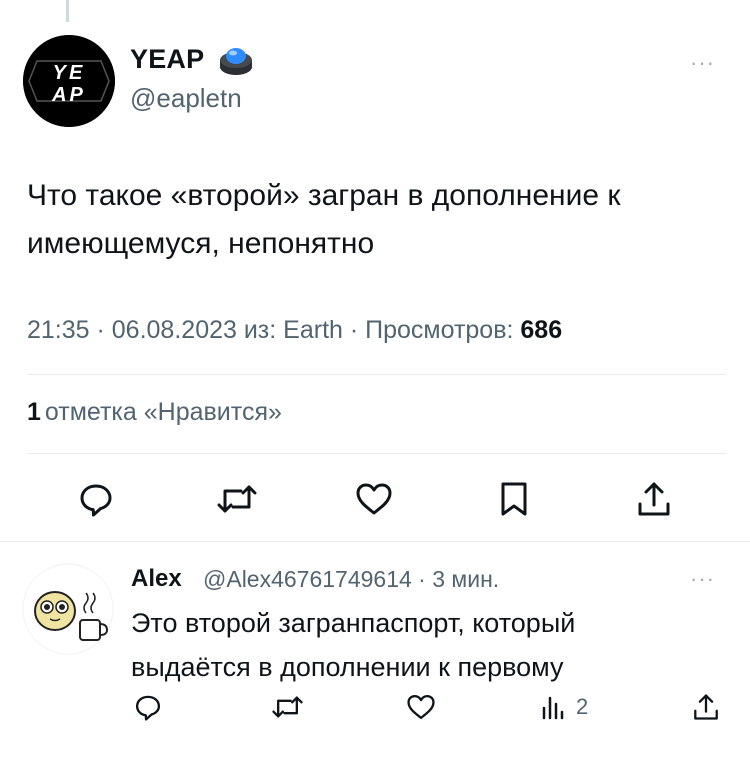 This screenshot has height=757, width=750. I want to click on bookmark-icon, so click(514, 499).